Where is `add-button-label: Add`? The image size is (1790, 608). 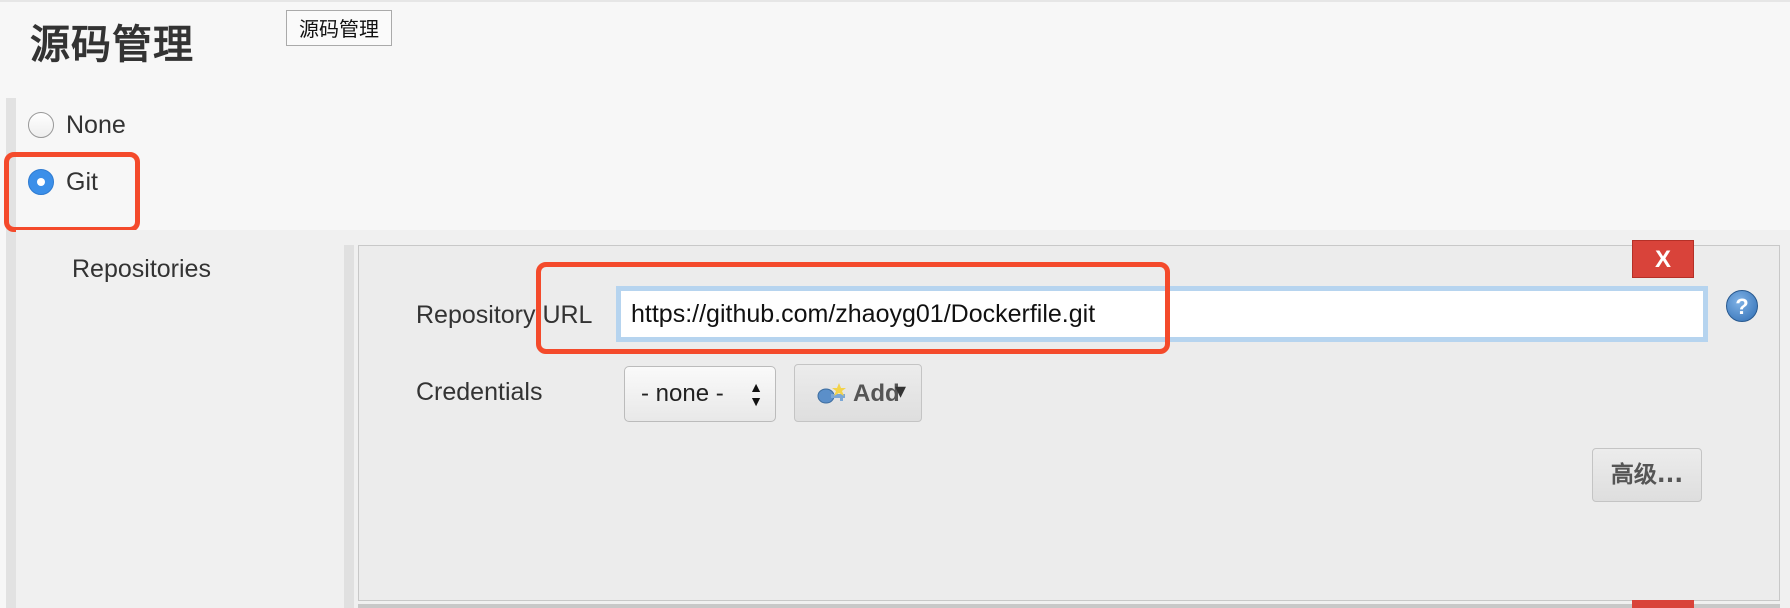 add-button-label: Add is located at coordinates (876, 393).